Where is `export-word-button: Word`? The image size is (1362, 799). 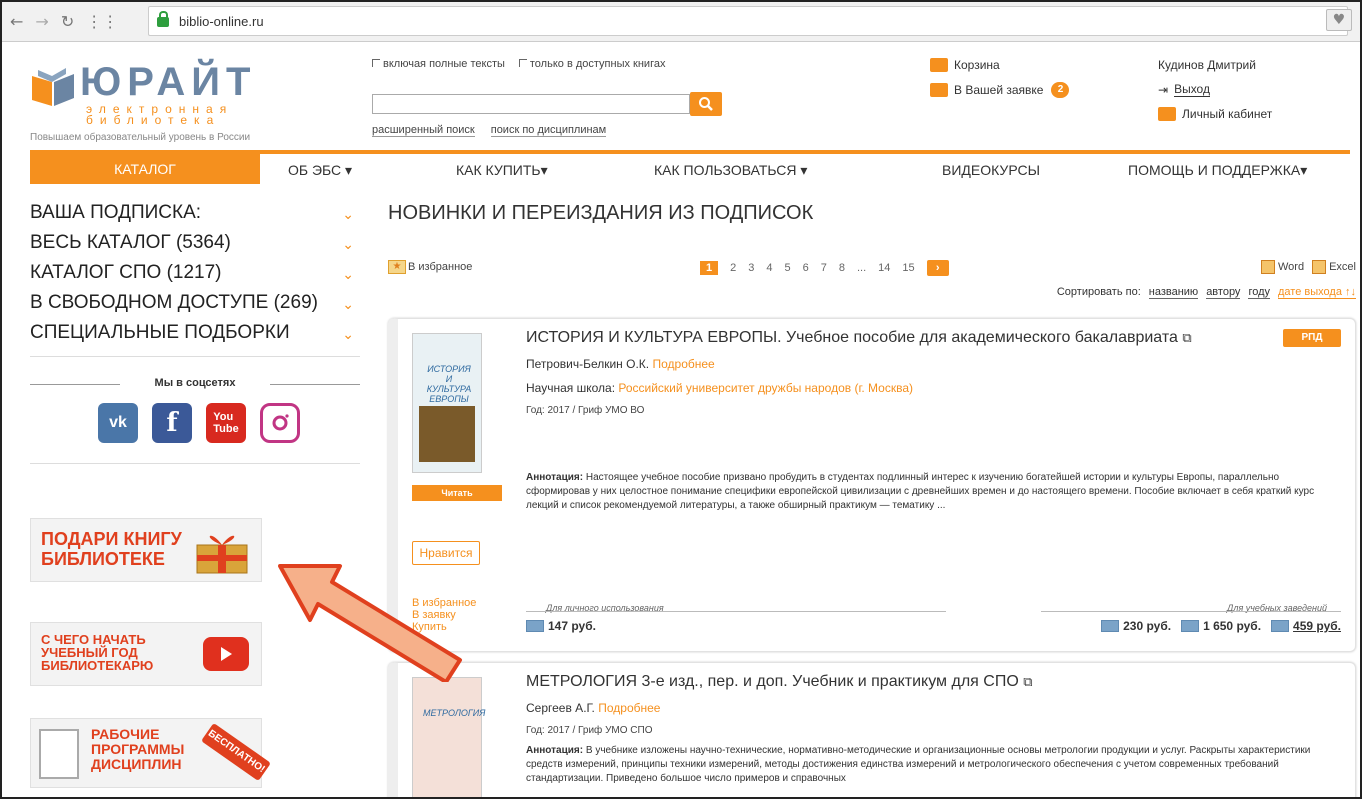
export-word-button: Word is located at coordinates (1282, 267).